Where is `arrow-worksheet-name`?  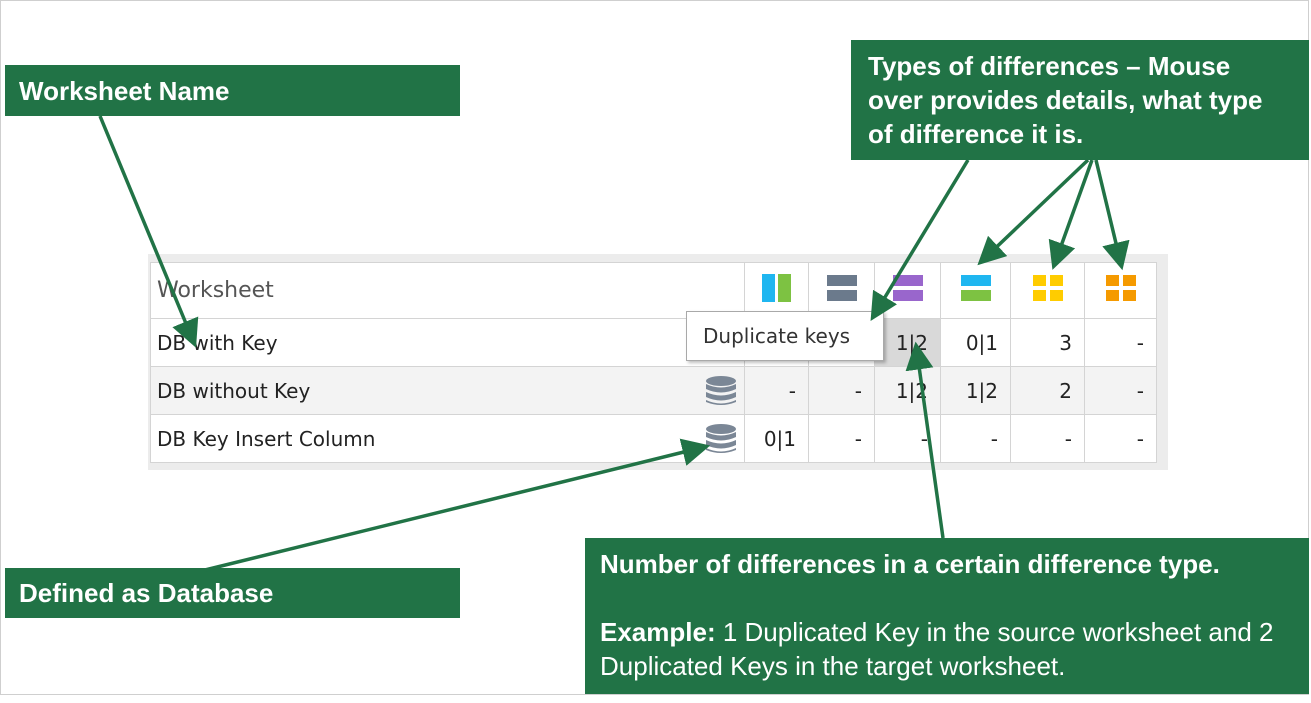 arrow-worksheet-name is located at coordinates (148, 231).